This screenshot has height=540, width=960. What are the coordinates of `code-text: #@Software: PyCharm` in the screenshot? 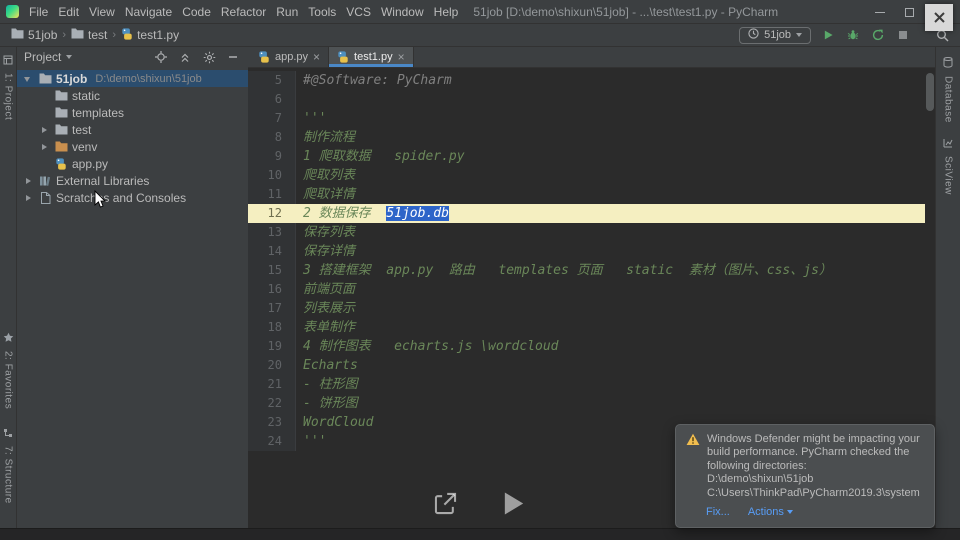 It's located at (377, 80).